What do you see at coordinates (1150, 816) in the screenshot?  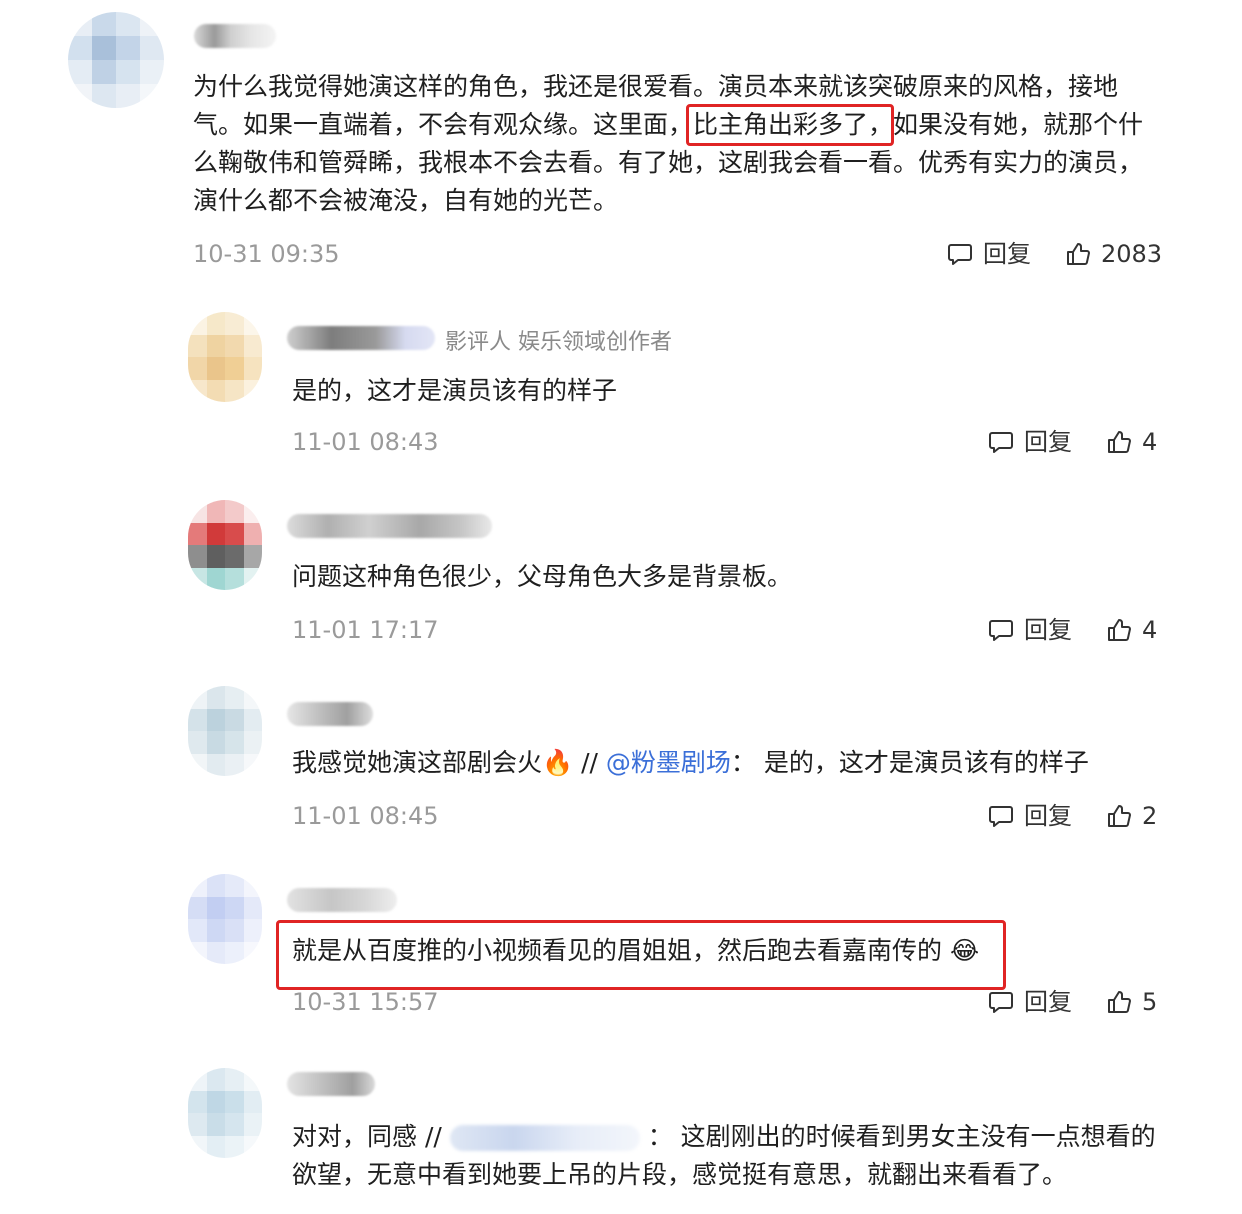 I see `like-count: 2` at bounding box center [1150, 816].